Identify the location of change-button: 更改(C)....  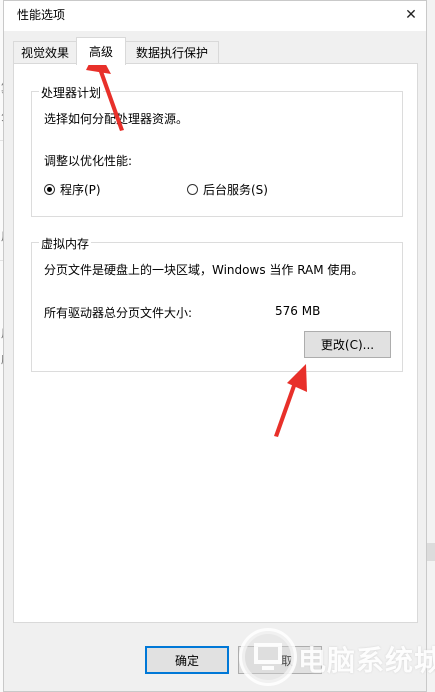
(347, 344).